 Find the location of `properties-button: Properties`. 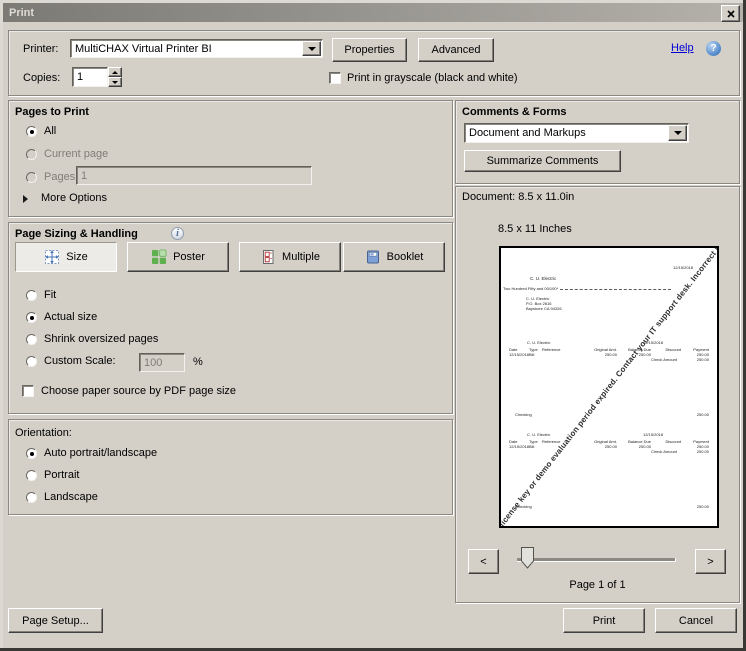

properties-button: Properties is located at coordinates (369, 50).